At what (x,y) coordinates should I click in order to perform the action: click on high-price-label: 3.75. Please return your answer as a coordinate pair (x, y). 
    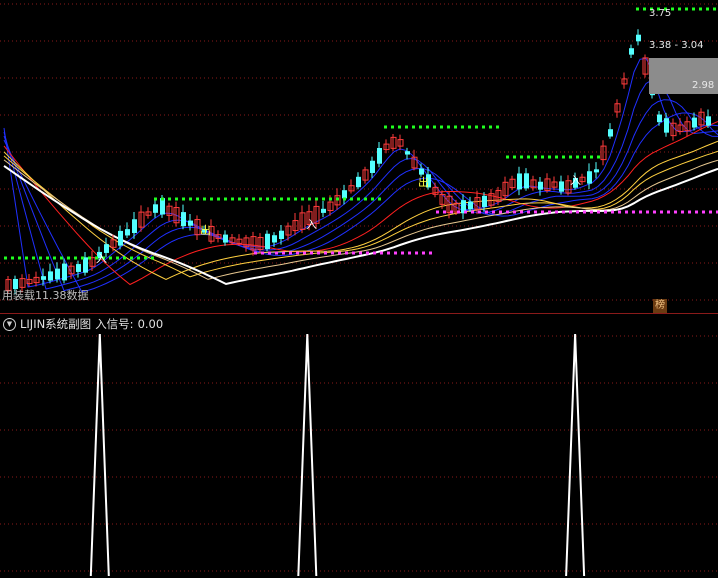
    Looking at the image, I should click on (660, 13).